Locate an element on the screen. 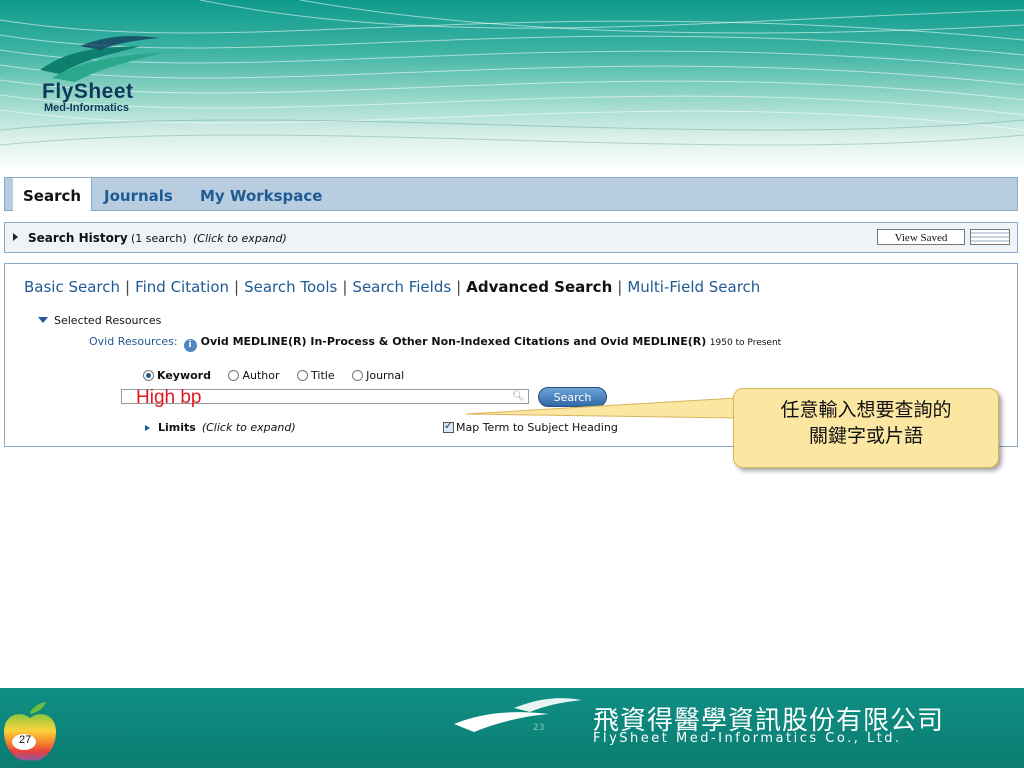  radio-title: Title is located at coordinates (316, 375).